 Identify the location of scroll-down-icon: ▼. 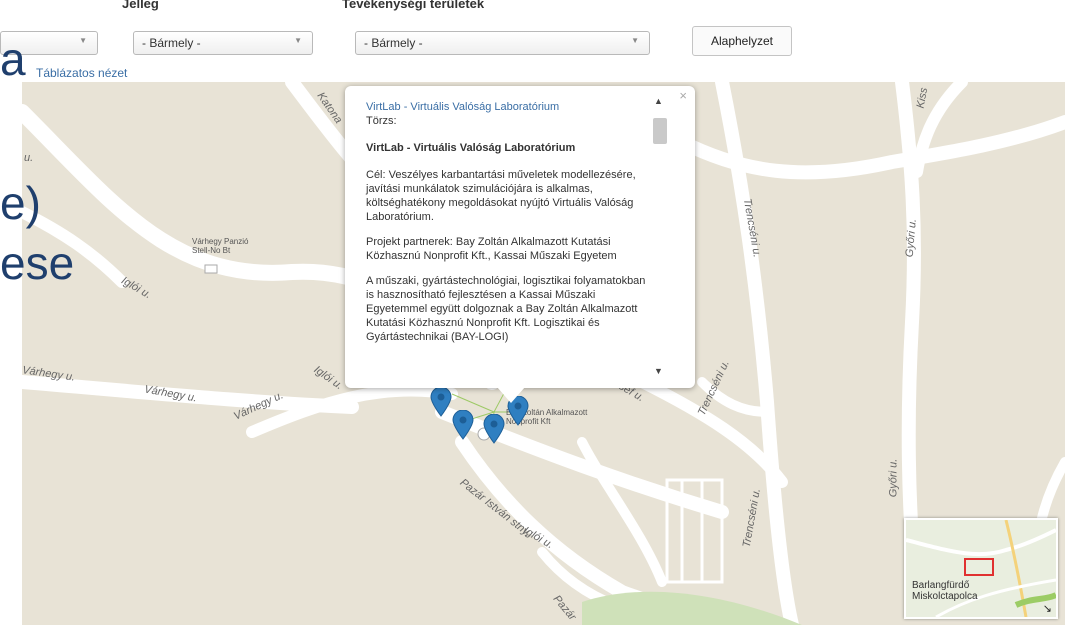
(658, 371).